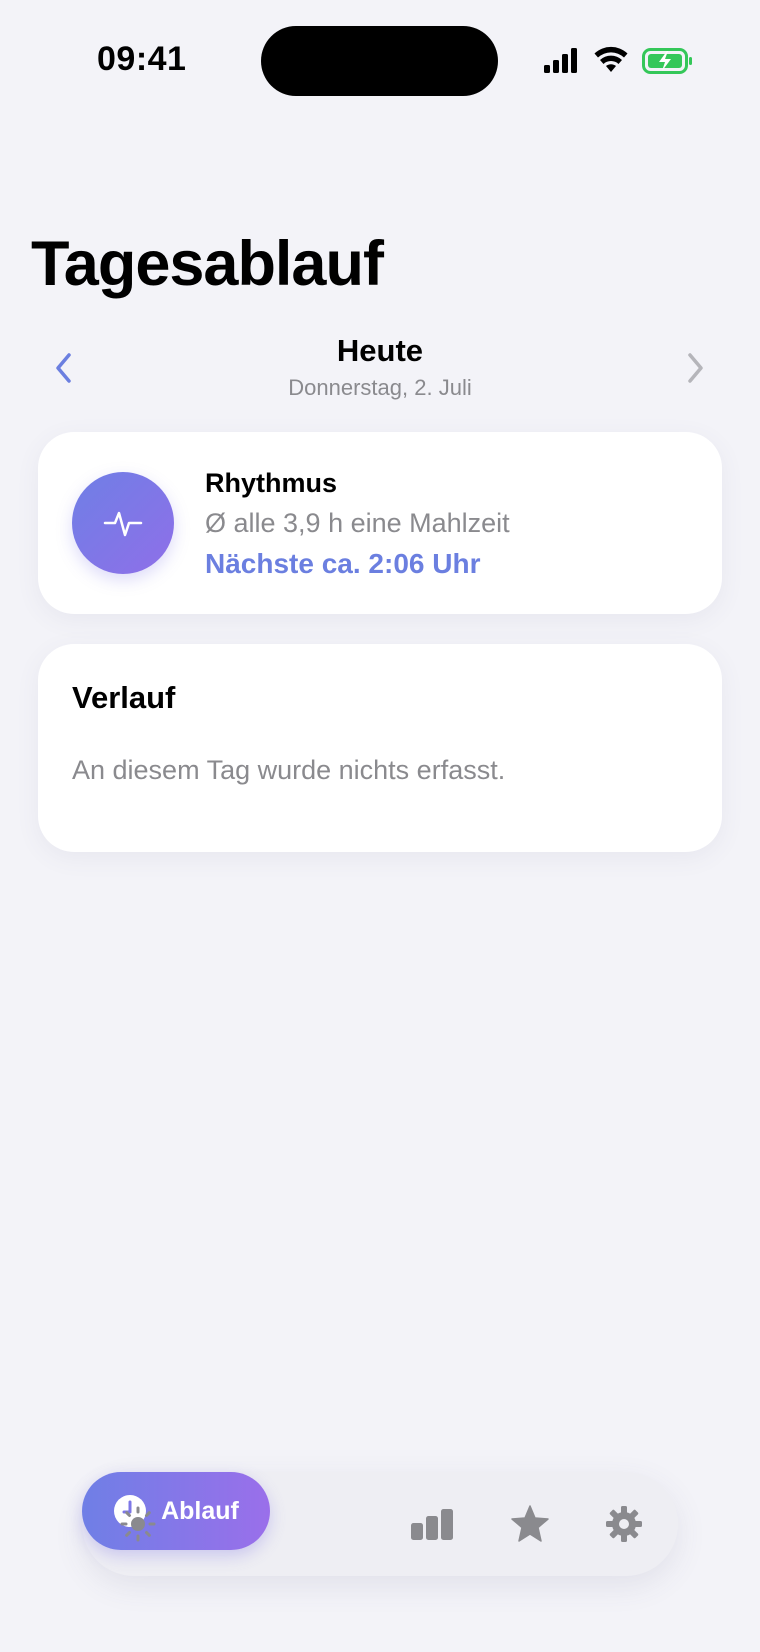 Image resolution: width=760 pixels, height=1652 pixels. Describe the element at coordinates (271, 483) in the screenshot. I see `rhythm-title: Rhythmus` at that location.